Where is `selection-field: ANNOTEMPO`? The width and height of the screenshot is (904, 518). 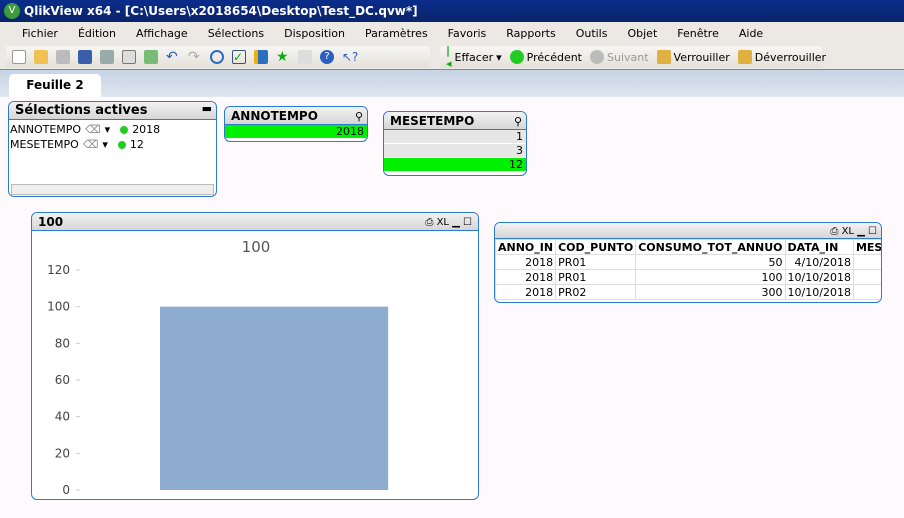 selection-field: ANNOTEMPO is located at coordinates (46, 129).